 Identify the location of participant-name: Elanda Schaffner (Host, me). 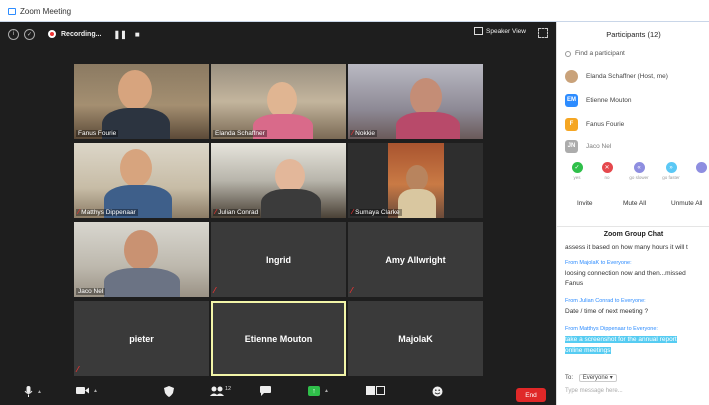
(627, 76).